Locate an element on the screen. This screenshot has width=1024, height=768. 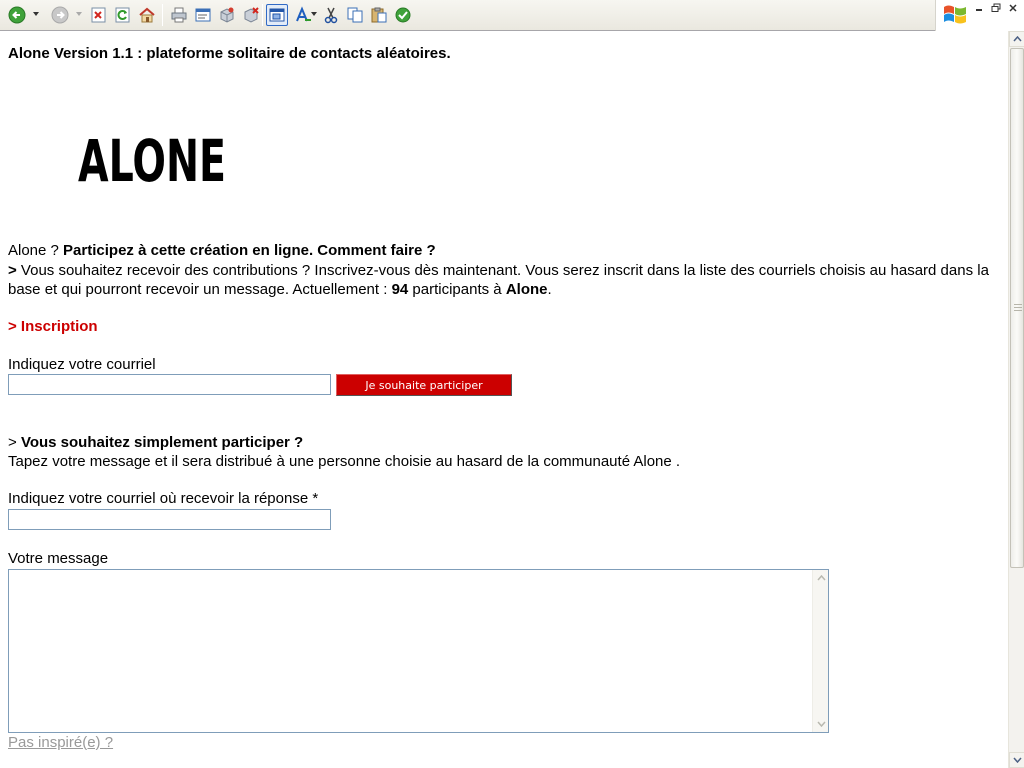
stop-button is located at coordinates (99, 15).